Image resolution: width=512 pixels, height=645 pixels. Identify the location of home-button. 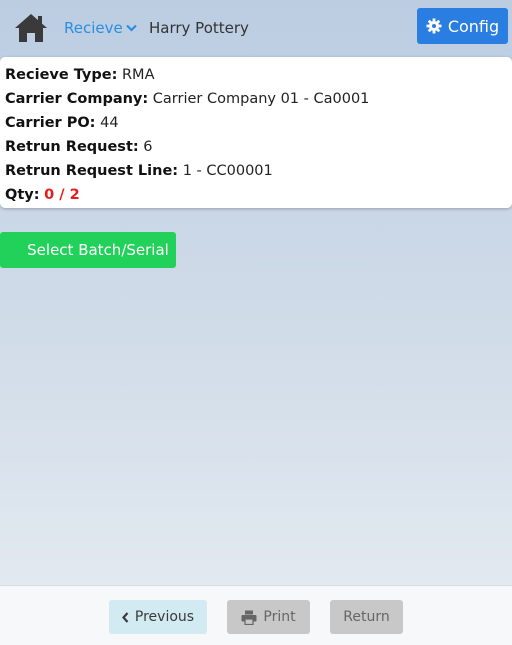
(31, 28).